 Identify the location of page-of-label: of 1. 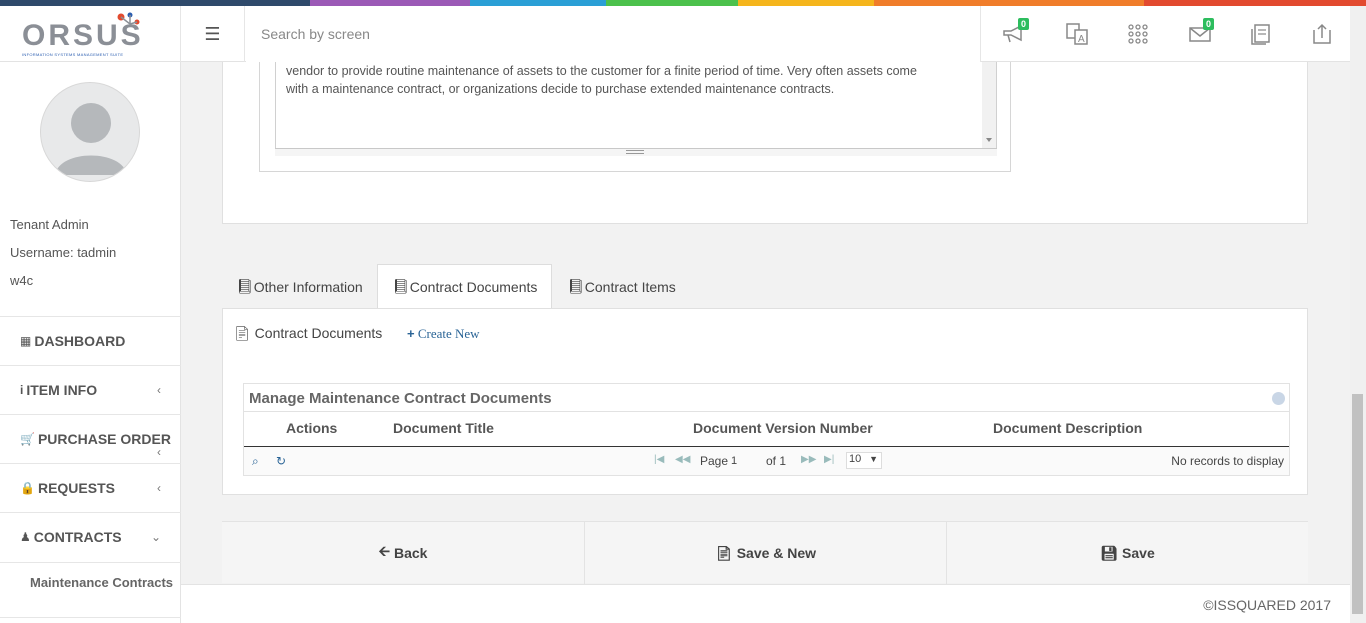
(776, 461).